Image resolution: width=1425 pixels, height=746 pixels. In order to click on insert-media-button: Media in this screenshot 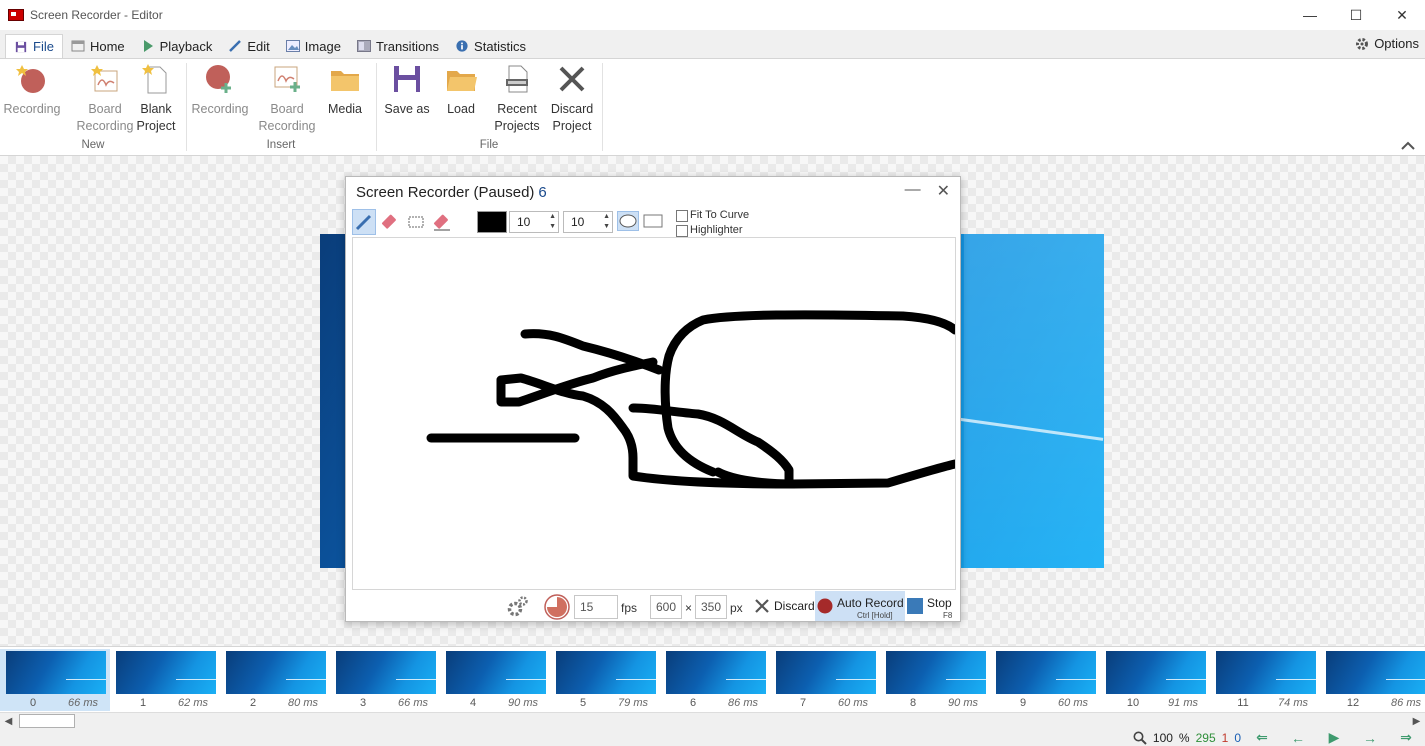, I will do `click(345, 90)`.